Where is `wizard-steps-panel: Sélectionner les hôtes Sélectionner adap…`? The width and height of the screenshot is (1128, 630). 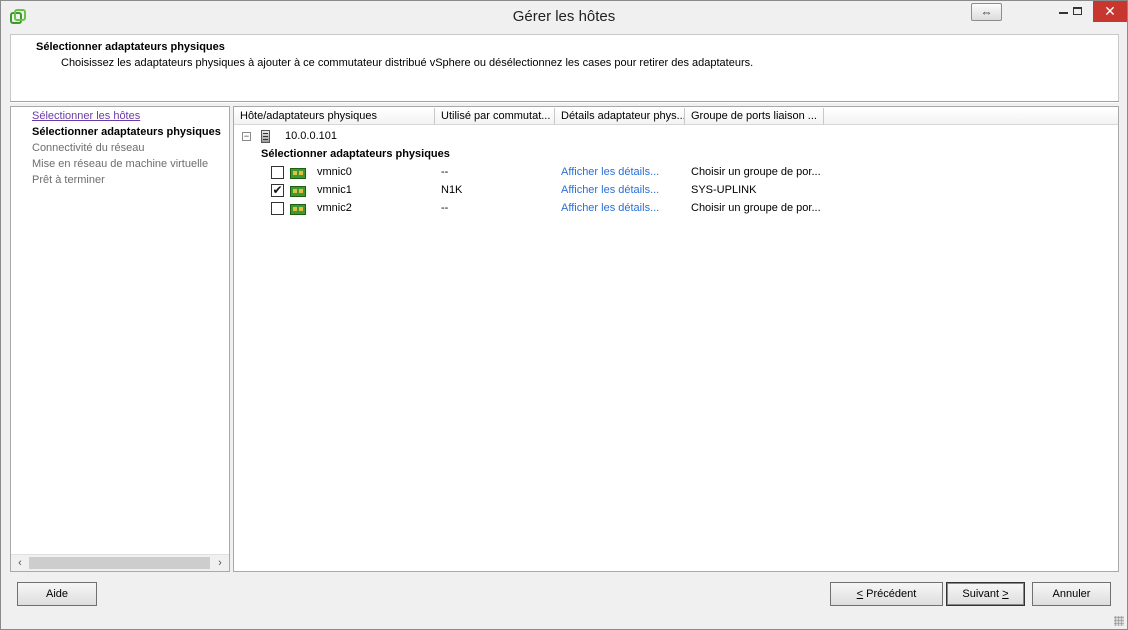 wizard-steps-panel: Sélectionner les hôtes Sélectionner adap… is located at coordinates (120, 339).